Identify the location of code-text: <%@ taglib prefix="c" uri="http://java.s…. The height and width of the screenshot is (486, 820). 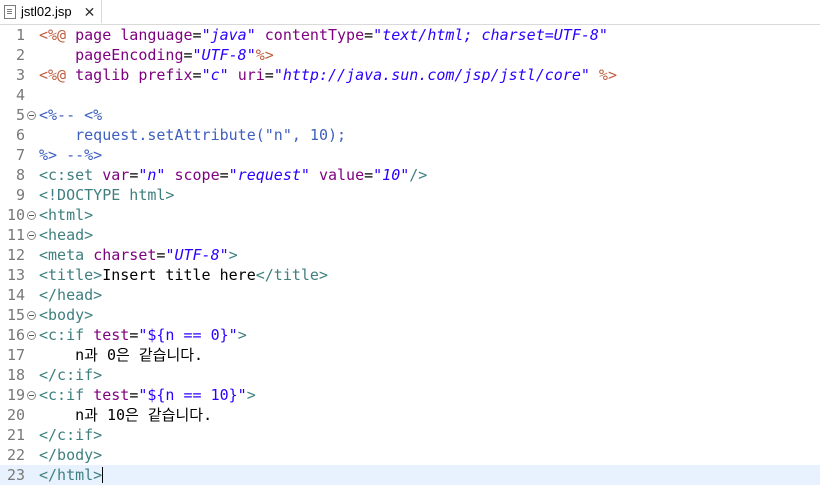
(328, 75).